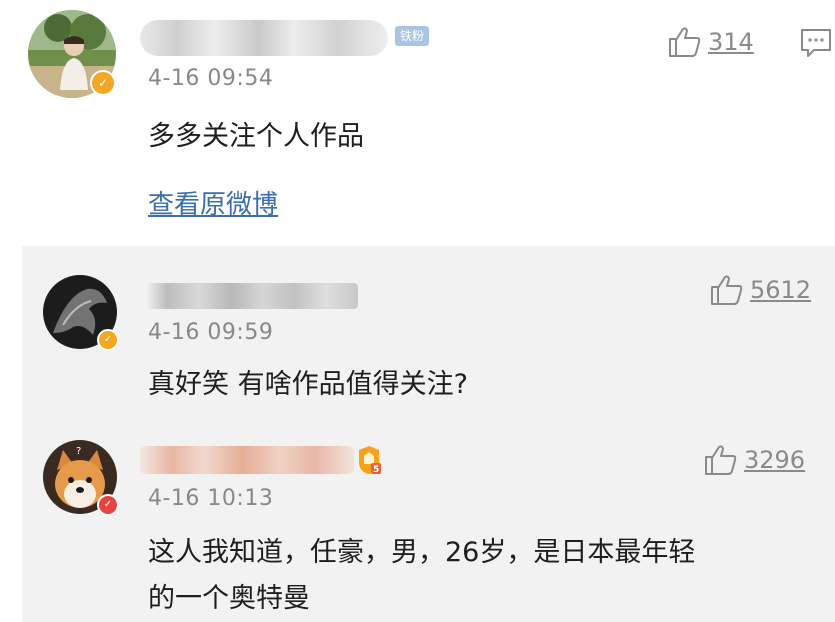 The width and height of the screenshot is (835, 622). What do you see at coordinates (211, 498) in the screenshot?
I see `reply-time: 4-16 10:13` at bounding box center [211, 498].